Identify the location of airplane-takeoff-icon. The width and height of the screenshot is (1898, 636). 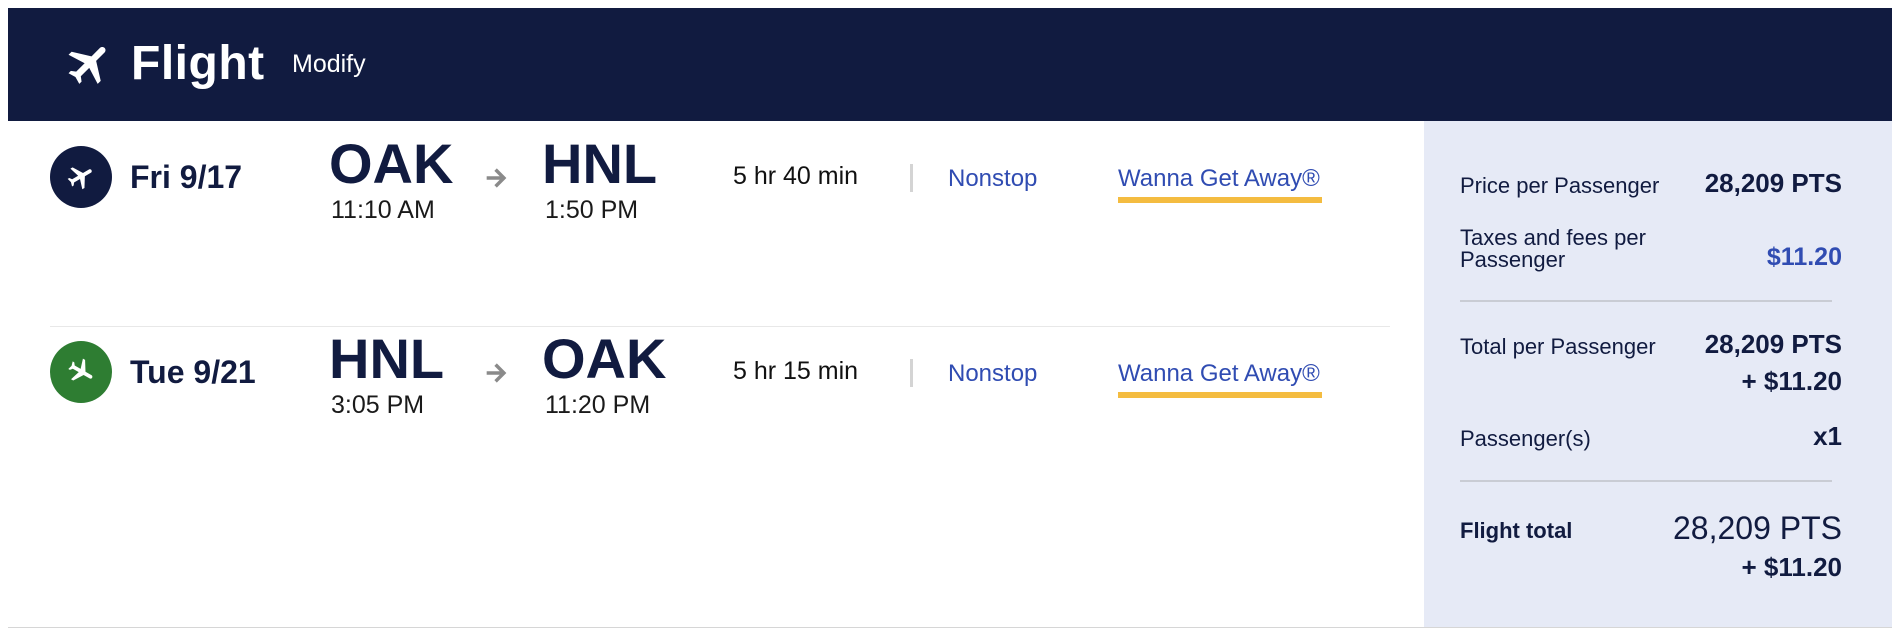
(79, 178).